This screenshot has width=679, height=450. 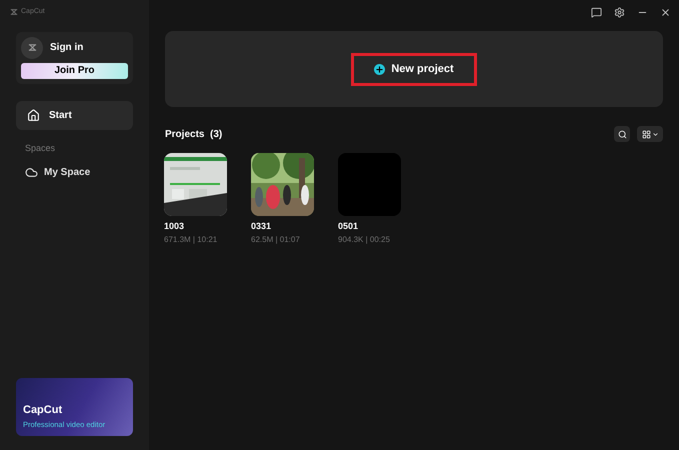 I want to click on chevron-down-icon, so click(x=655, y=134).